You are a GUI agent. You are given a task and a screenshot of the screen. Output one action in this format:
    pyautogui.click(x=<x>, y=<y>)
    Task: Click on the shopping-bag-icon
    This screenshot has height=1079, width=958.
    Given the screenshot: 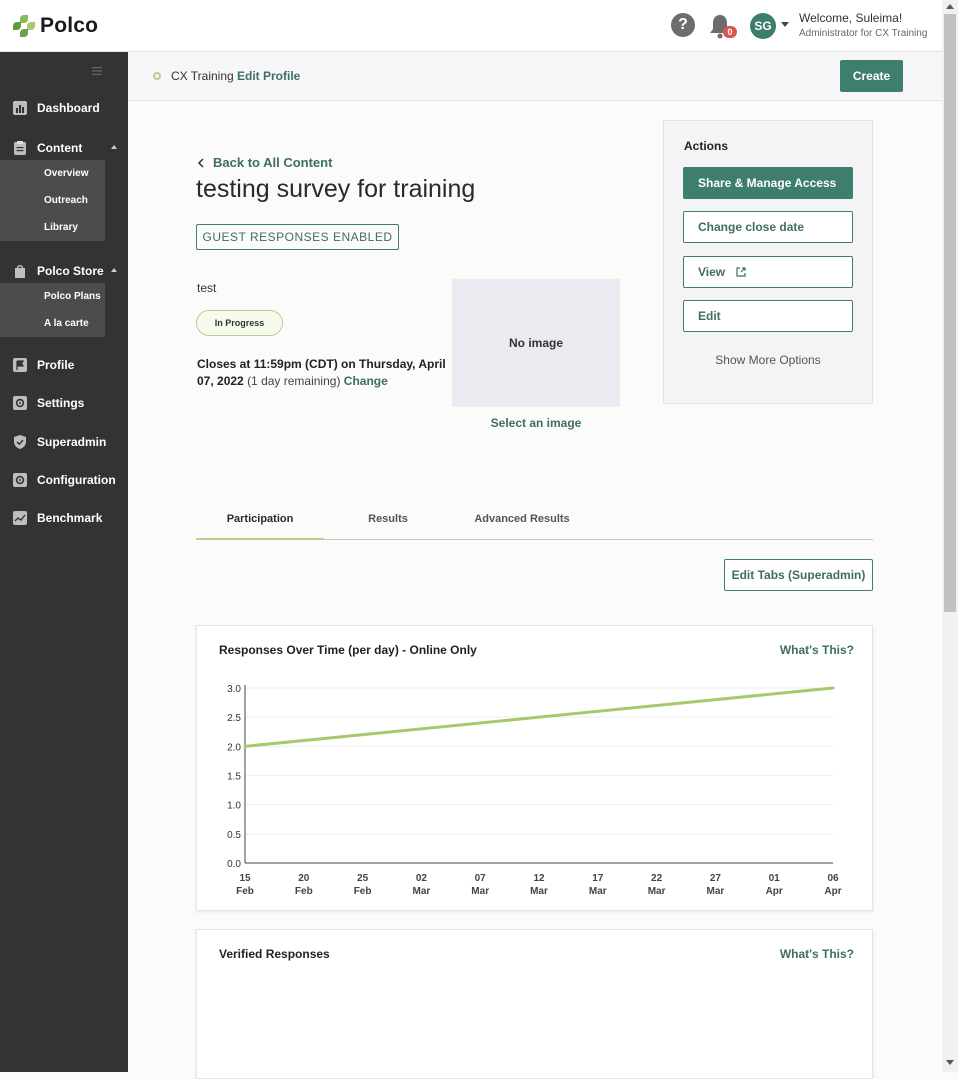 What is the action you would take?
    pyautogui.click(x=20, y=271)
    